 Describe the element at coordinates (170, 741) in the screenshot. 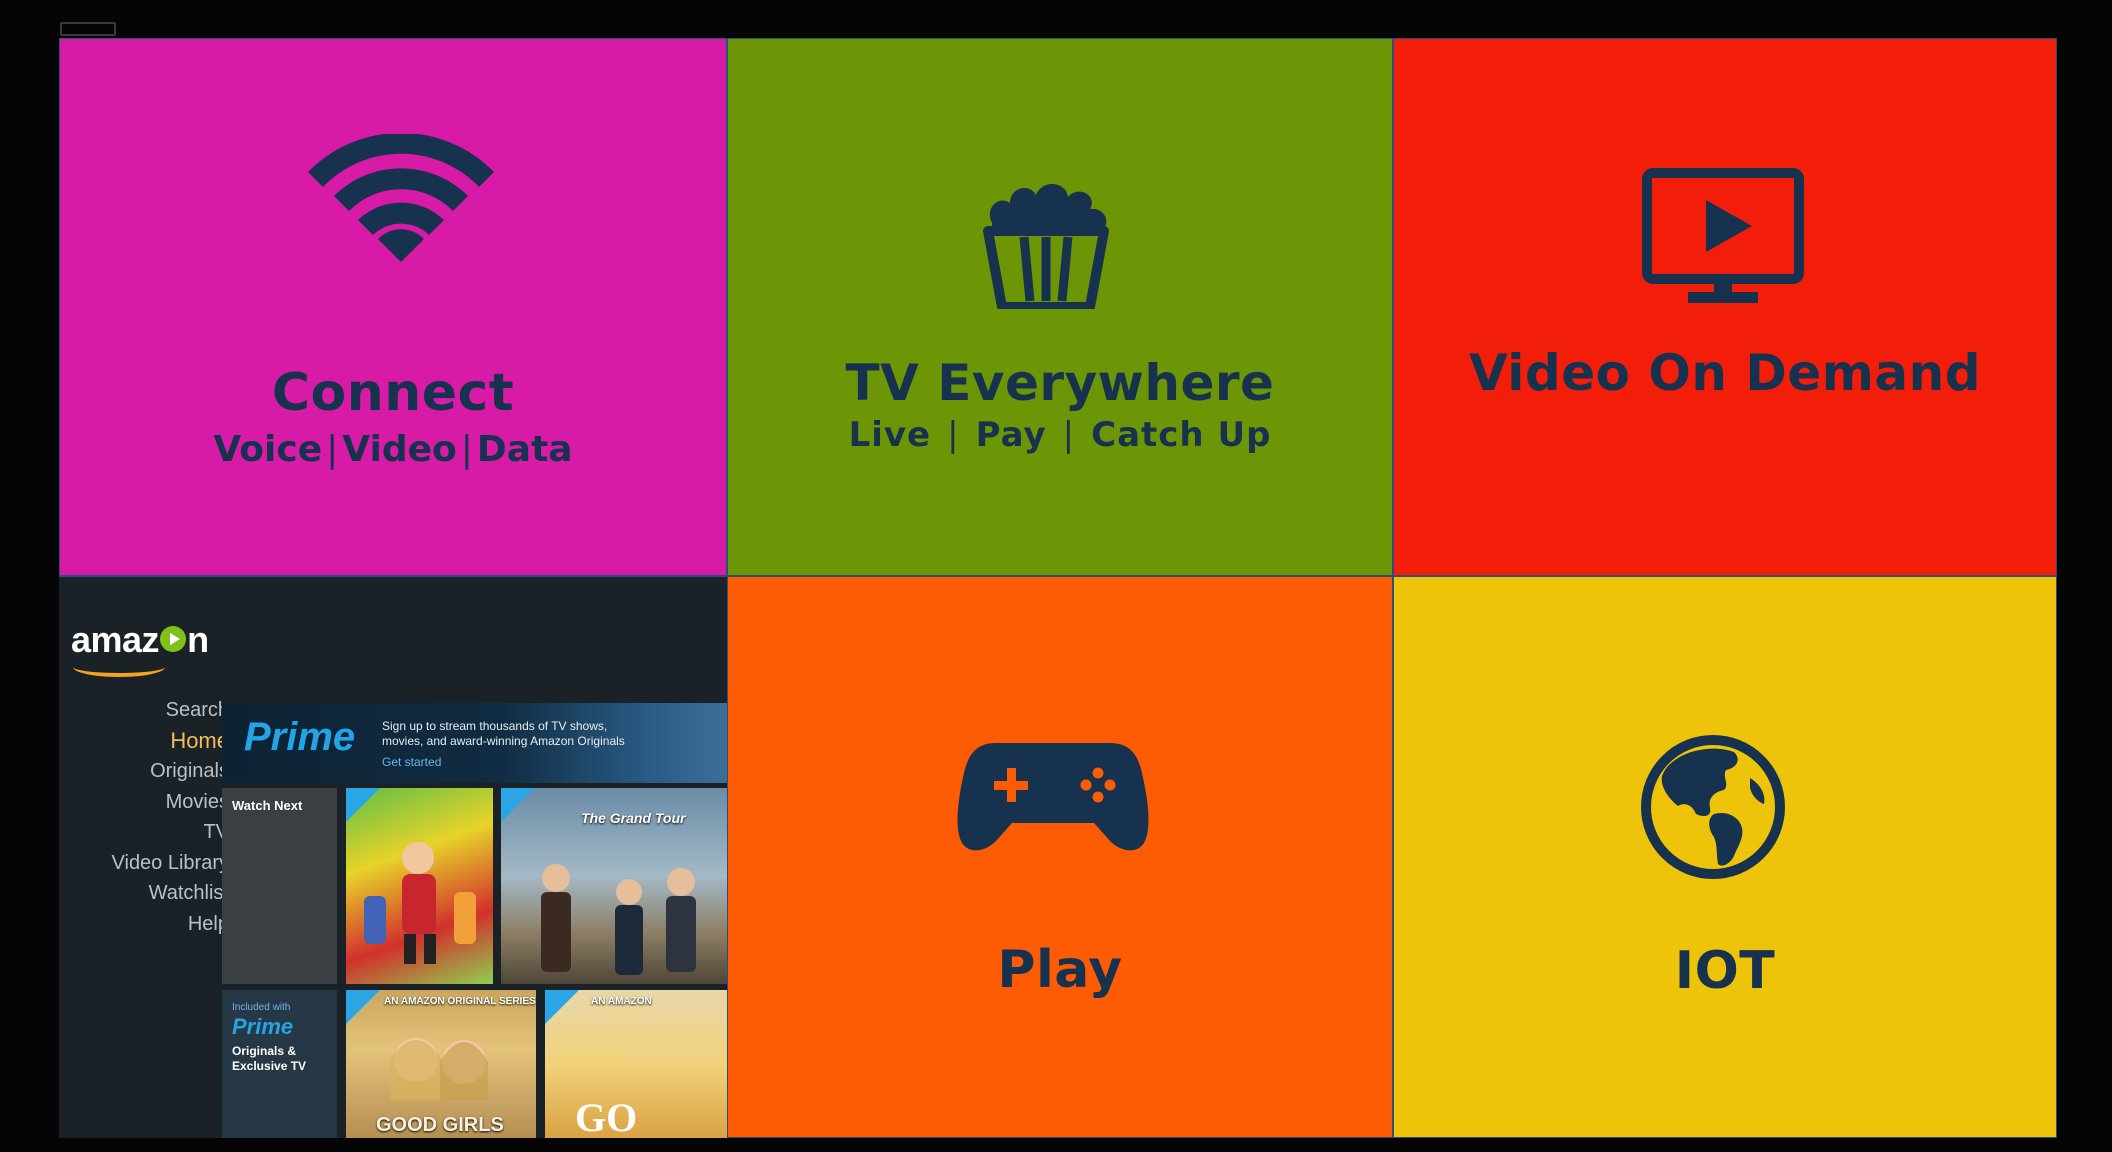

I see `nav-item-home: Home` at that location.